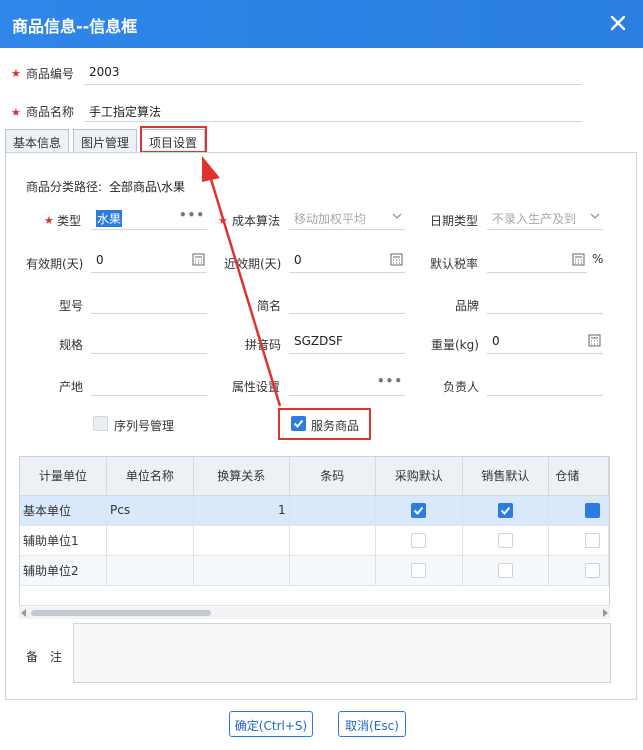  What do you see at coordinates (545, 384) in the screenshot?
I see `owner-field` at bounding box center [545, 384].